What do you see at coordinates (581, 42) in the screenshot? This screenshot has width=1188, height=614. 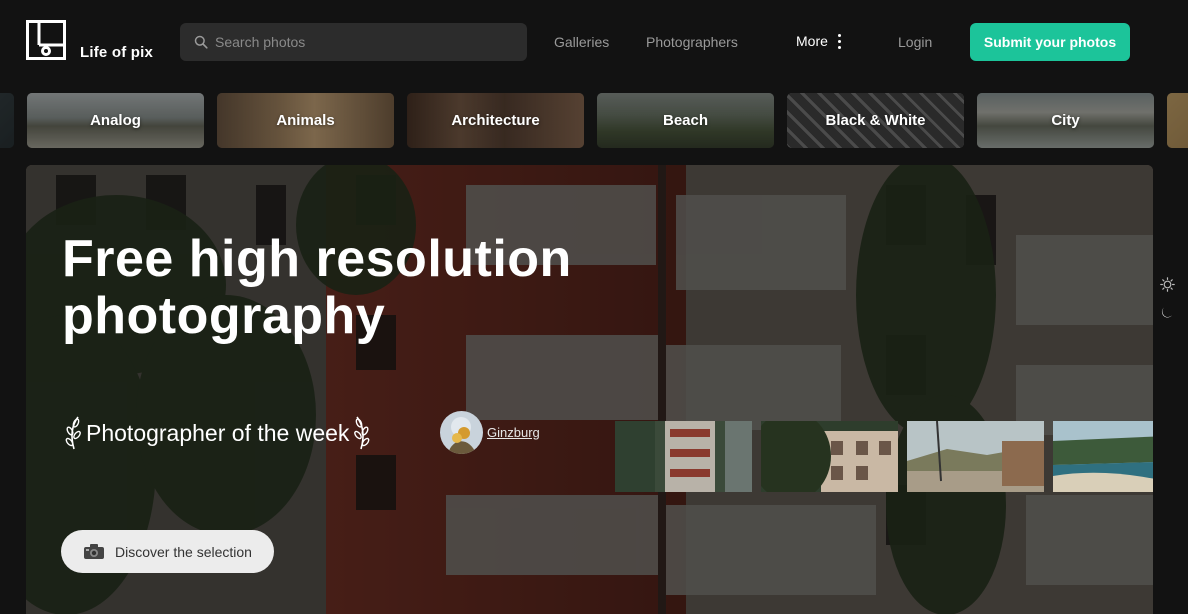 I see `nav-galleries: Galleries` at bounding box center [581, 42].